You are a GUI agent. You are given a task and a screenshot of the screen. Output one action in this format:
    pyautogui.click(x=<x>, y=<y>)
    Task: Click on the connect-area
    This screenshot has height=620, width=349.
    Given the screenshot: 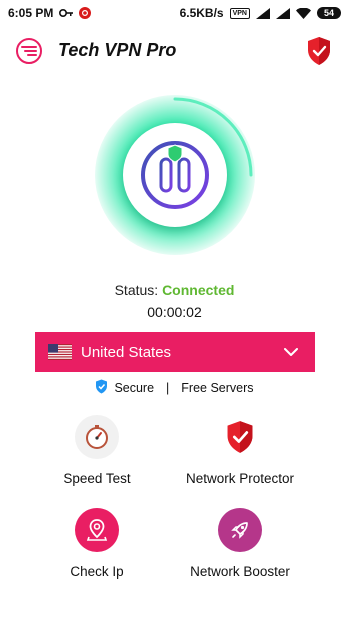 What is the action you would take?
    pyautogui.click(x=175, y=175)
    